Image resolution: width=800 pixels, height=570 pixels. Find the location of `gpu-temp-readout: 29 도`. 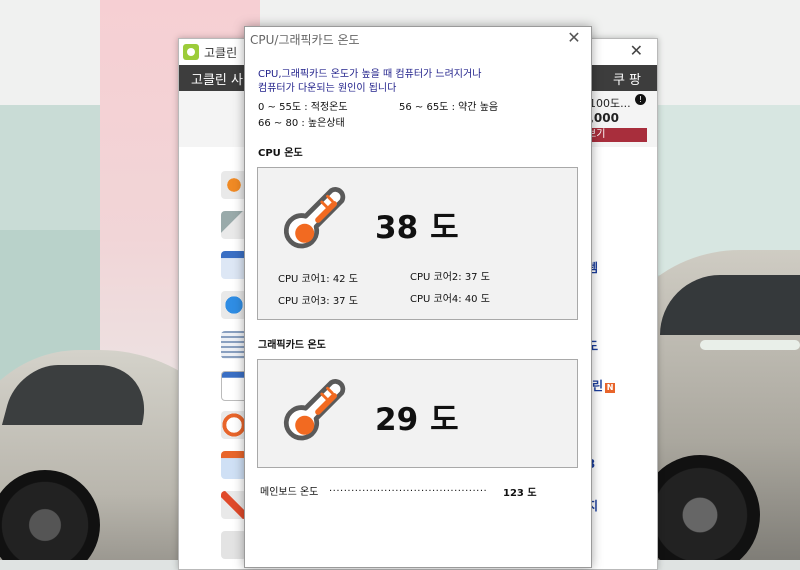

gpu-temp-readout: 29 도 is located at coordinates (417, 416).